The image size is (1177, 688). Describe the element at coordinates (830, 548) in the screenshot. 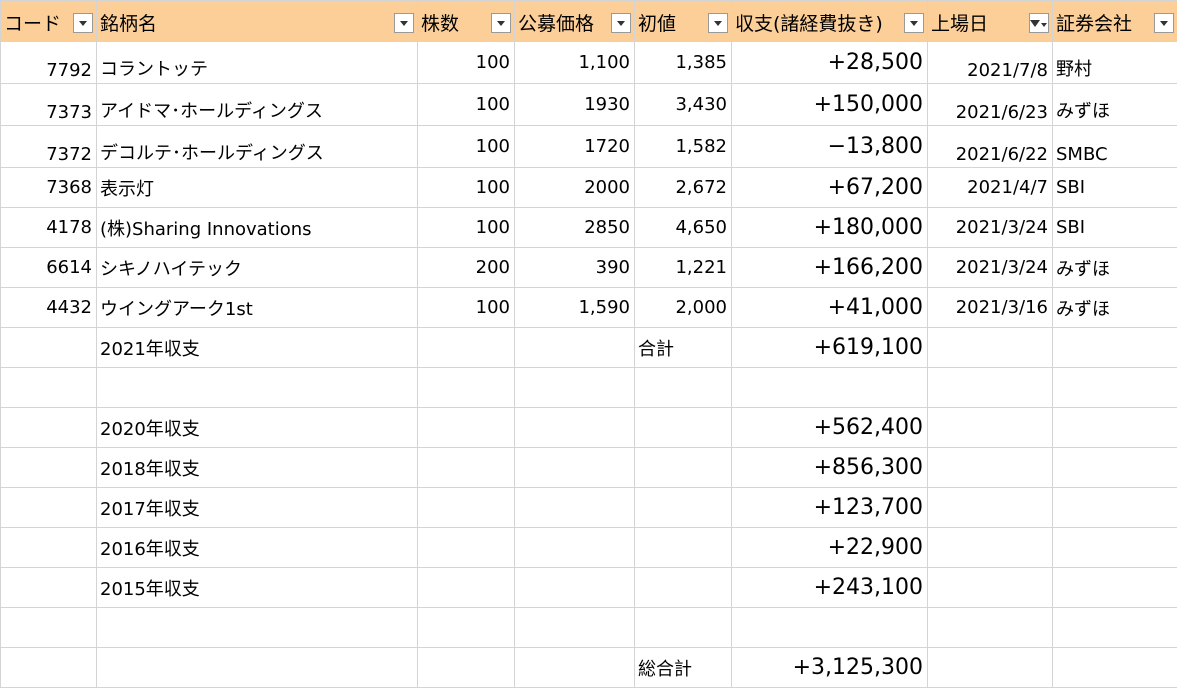

I see `year-value: +22,900` at that location.